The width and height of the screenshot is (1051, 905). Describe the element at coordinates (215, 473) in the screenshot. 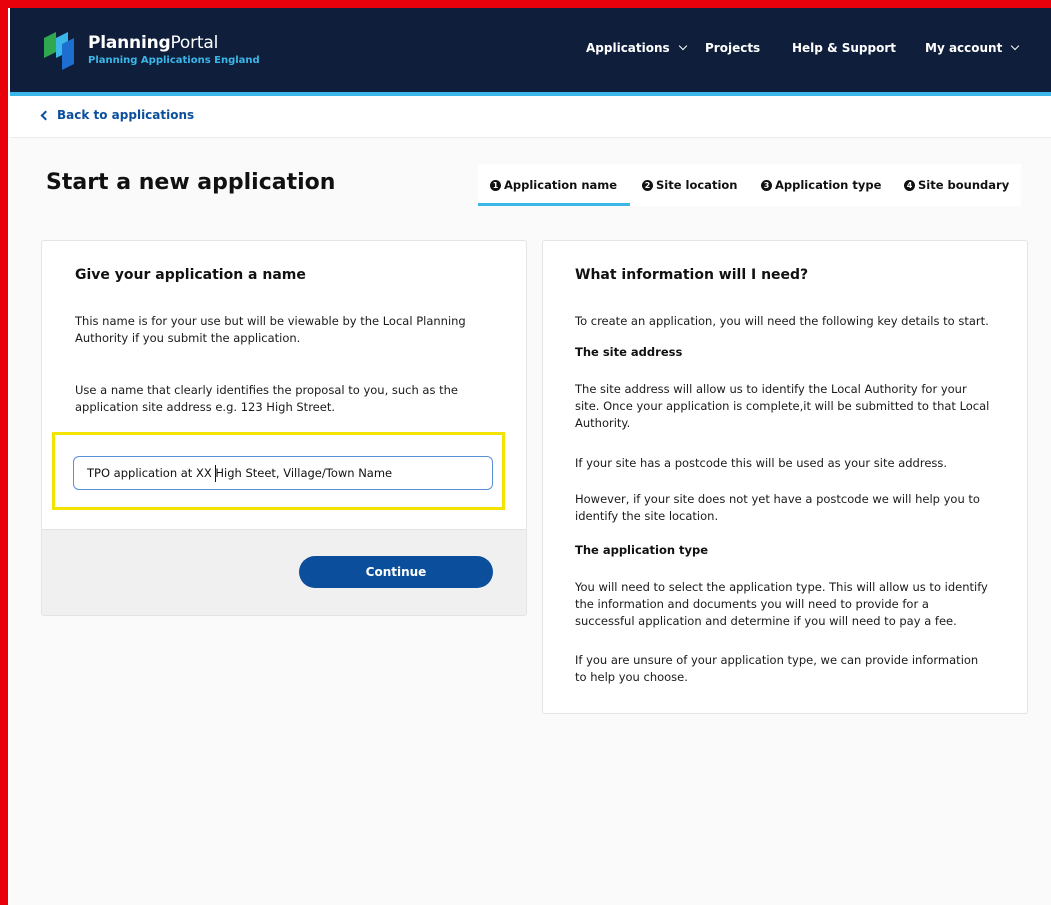

I see `text-cursor` at that location.